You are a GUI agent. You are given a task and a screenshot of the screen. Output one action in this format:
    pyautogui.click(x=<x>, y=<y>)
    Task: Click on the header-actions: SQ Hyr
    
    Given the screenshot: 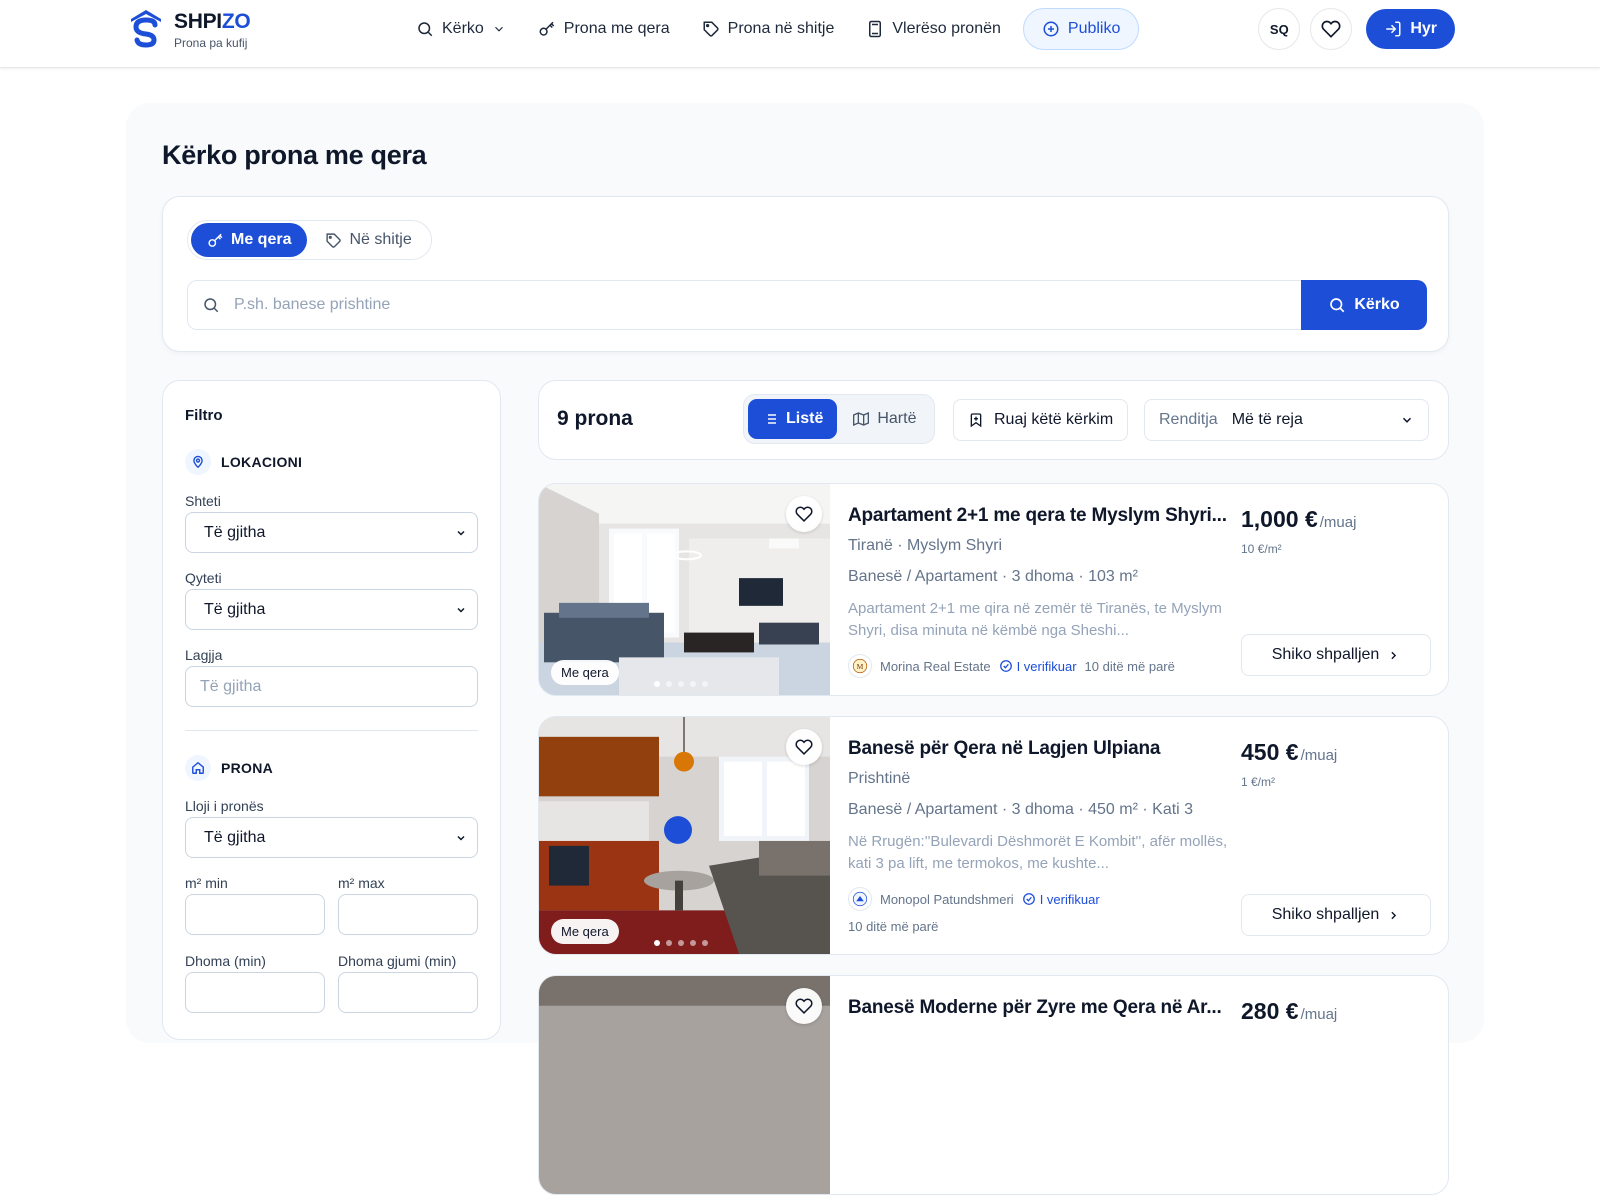 What is the action you would take?
    pyautogui.click(x=1356, y=29)
    